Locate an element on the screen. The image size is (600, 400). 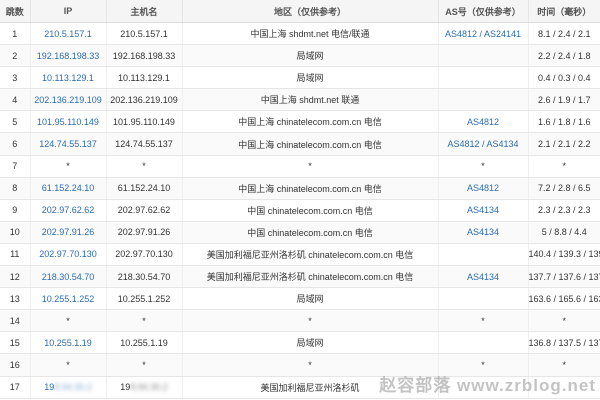
hop-cell: 11 is located at coordinates (15, 255).